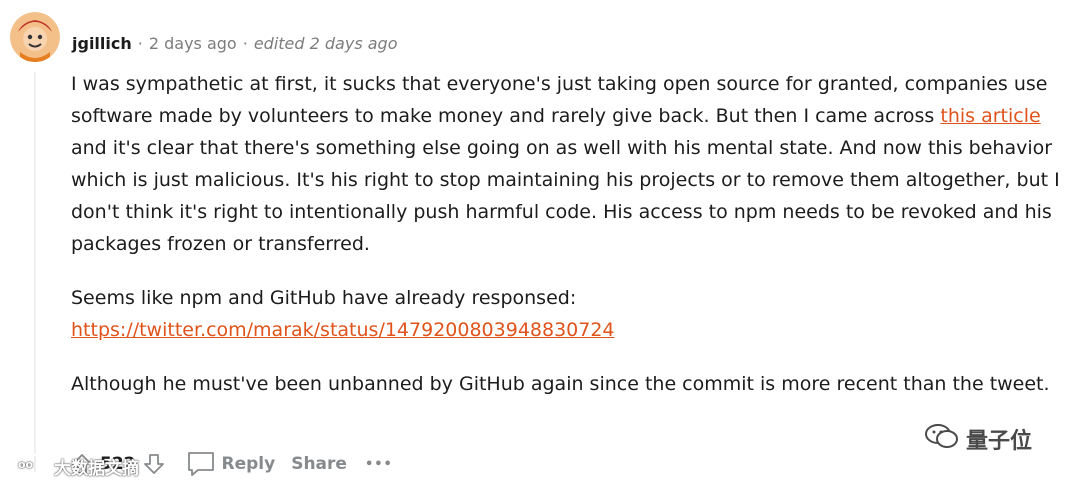  I want to click on more-options-button: •••, so click(379, 464).